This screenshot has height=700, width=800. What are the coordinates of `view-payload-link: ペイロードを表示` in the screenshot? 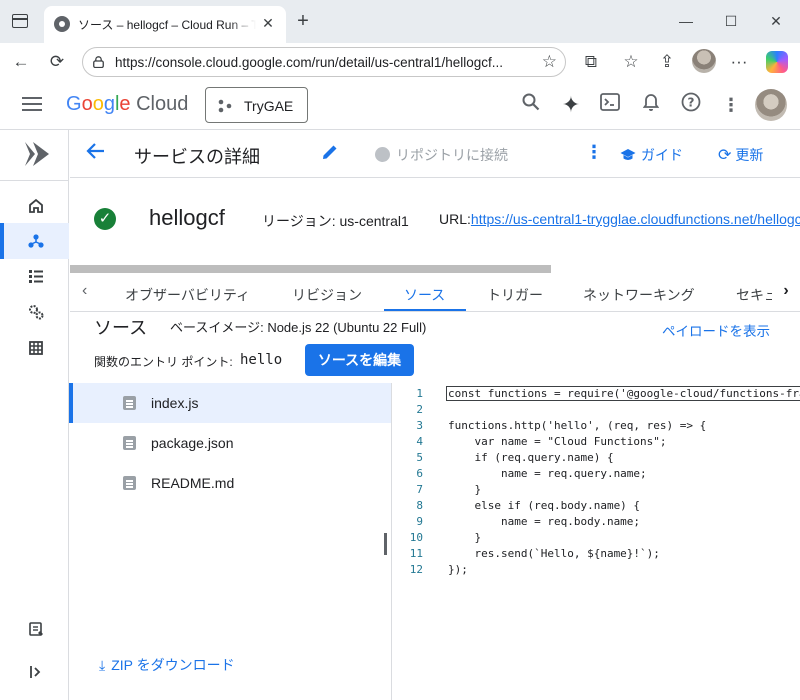 It's located at (716, 330).